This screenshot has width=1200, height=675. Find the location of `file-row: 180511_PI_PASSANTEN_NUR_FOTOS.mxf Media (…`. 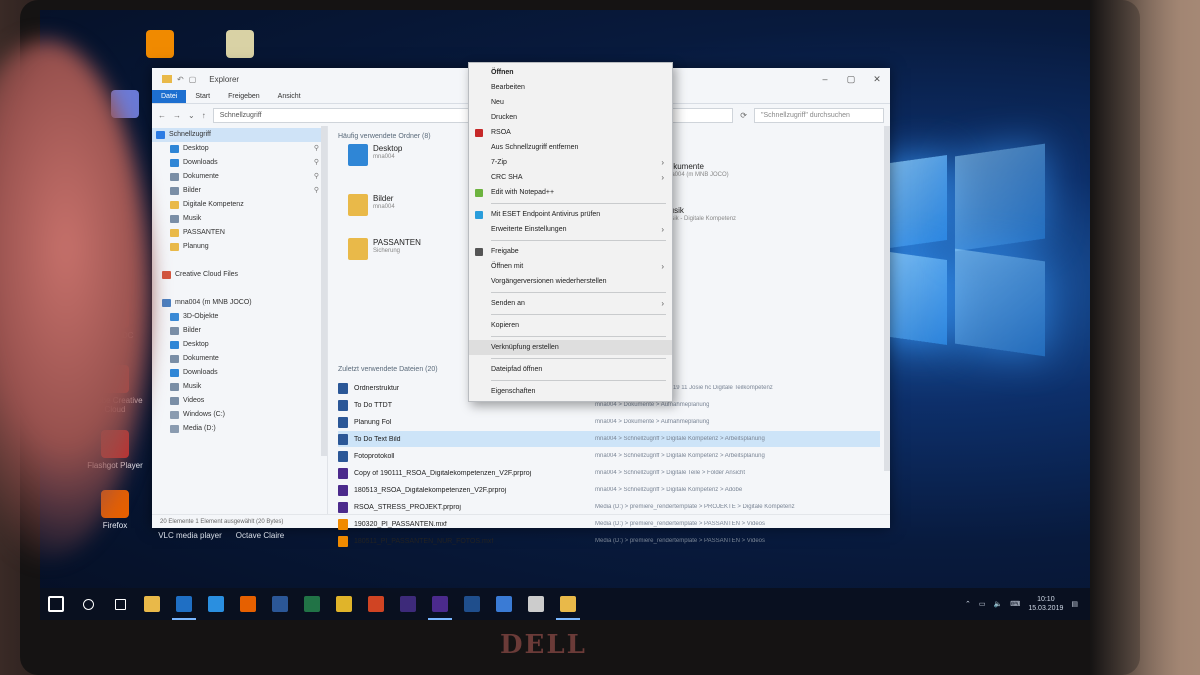

file-row: 180511_PI_PASSANTEN_NUR_FOTOS.mxf Media (… is located at coordinates (609, 541).